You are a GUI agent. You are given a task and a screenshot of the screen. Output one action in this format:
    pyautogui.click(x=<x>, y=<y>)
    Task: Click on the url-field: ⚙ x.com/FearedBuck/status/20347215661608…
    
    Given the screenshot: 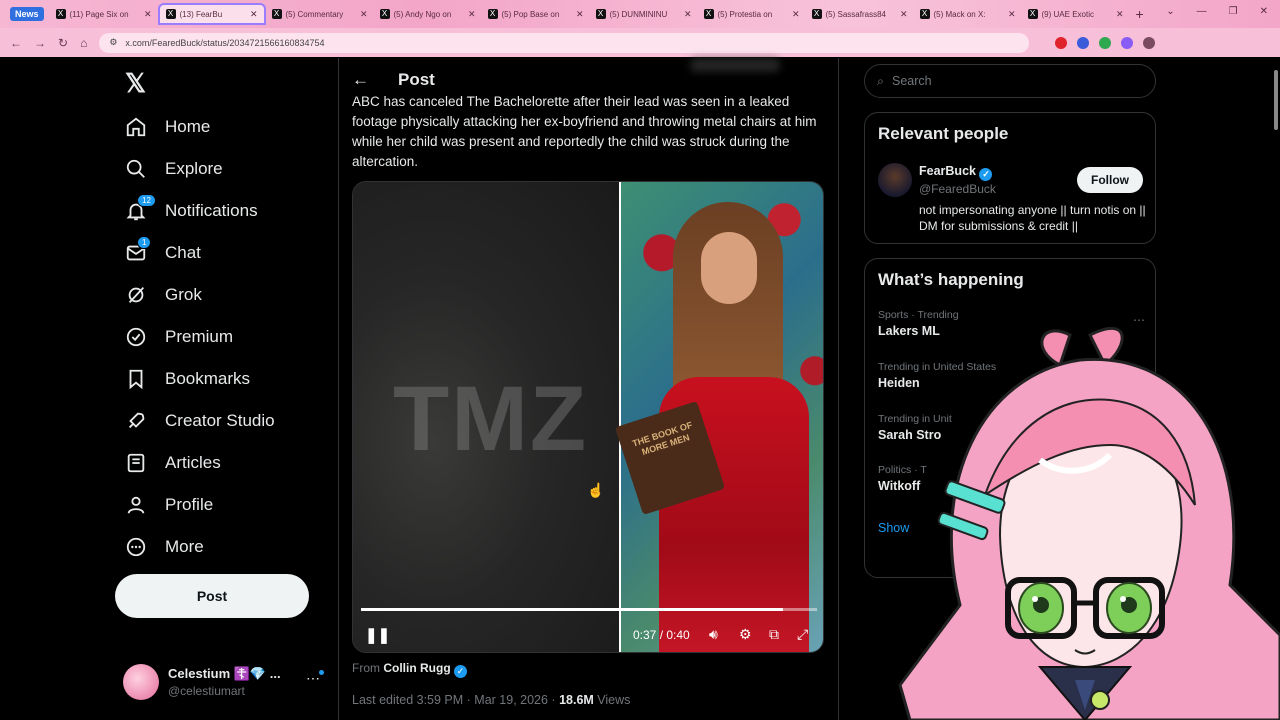 What is the action you would take?
    pyautogui.click(x=564, y=42)
    